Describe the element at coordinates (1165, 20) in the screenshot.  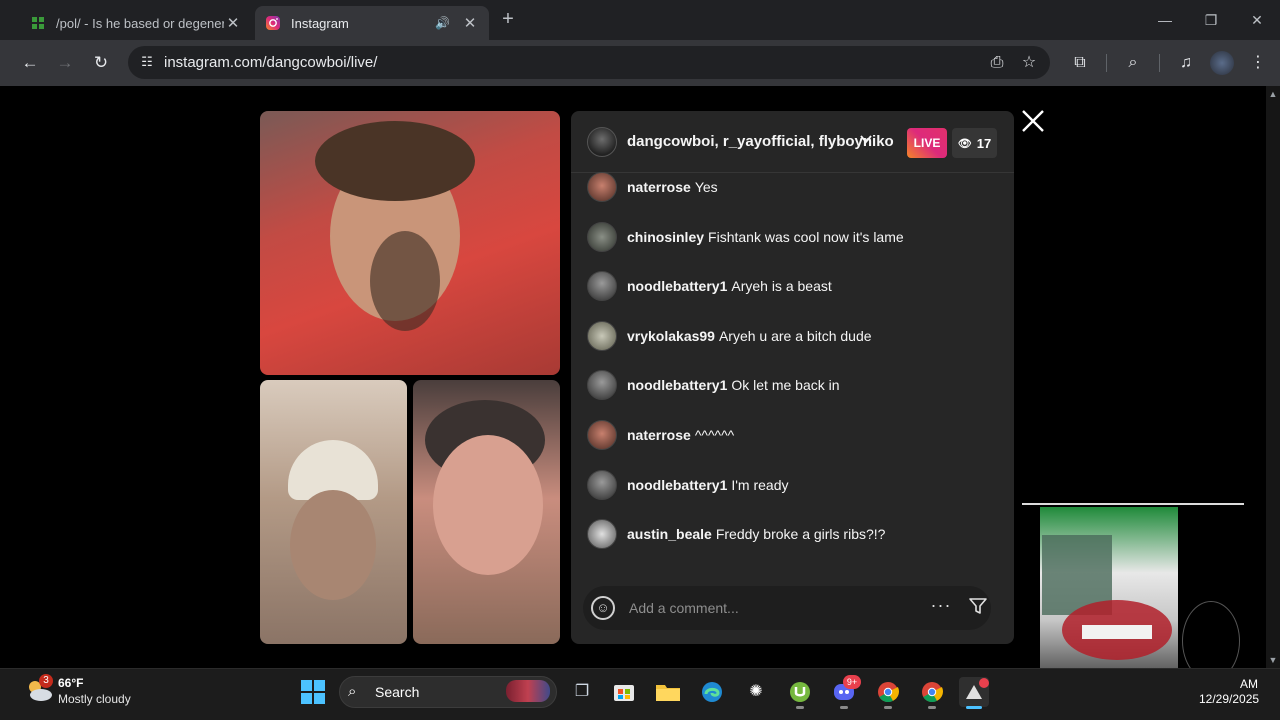
I see `minimize-icon: —` at that location.